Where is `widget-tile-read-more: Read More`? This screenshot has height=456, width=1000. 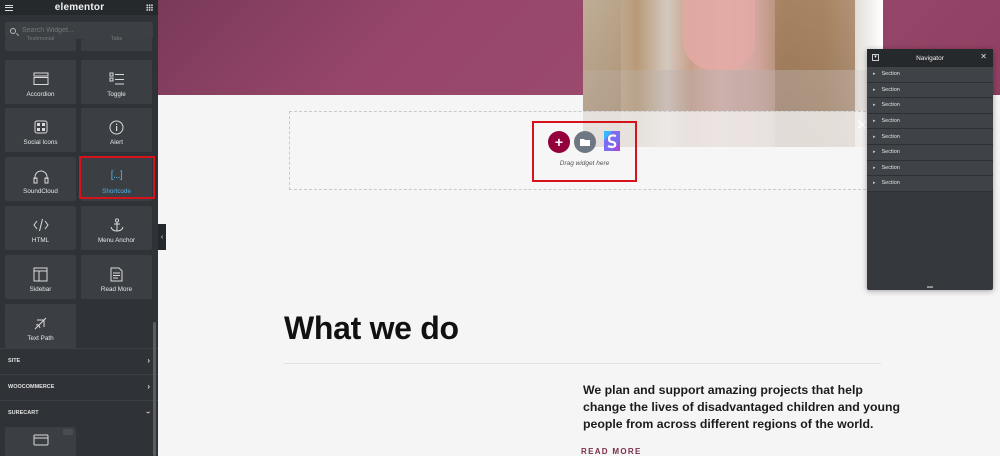 widget-tile-read-more: Read More is located at coordinates (116, 277).